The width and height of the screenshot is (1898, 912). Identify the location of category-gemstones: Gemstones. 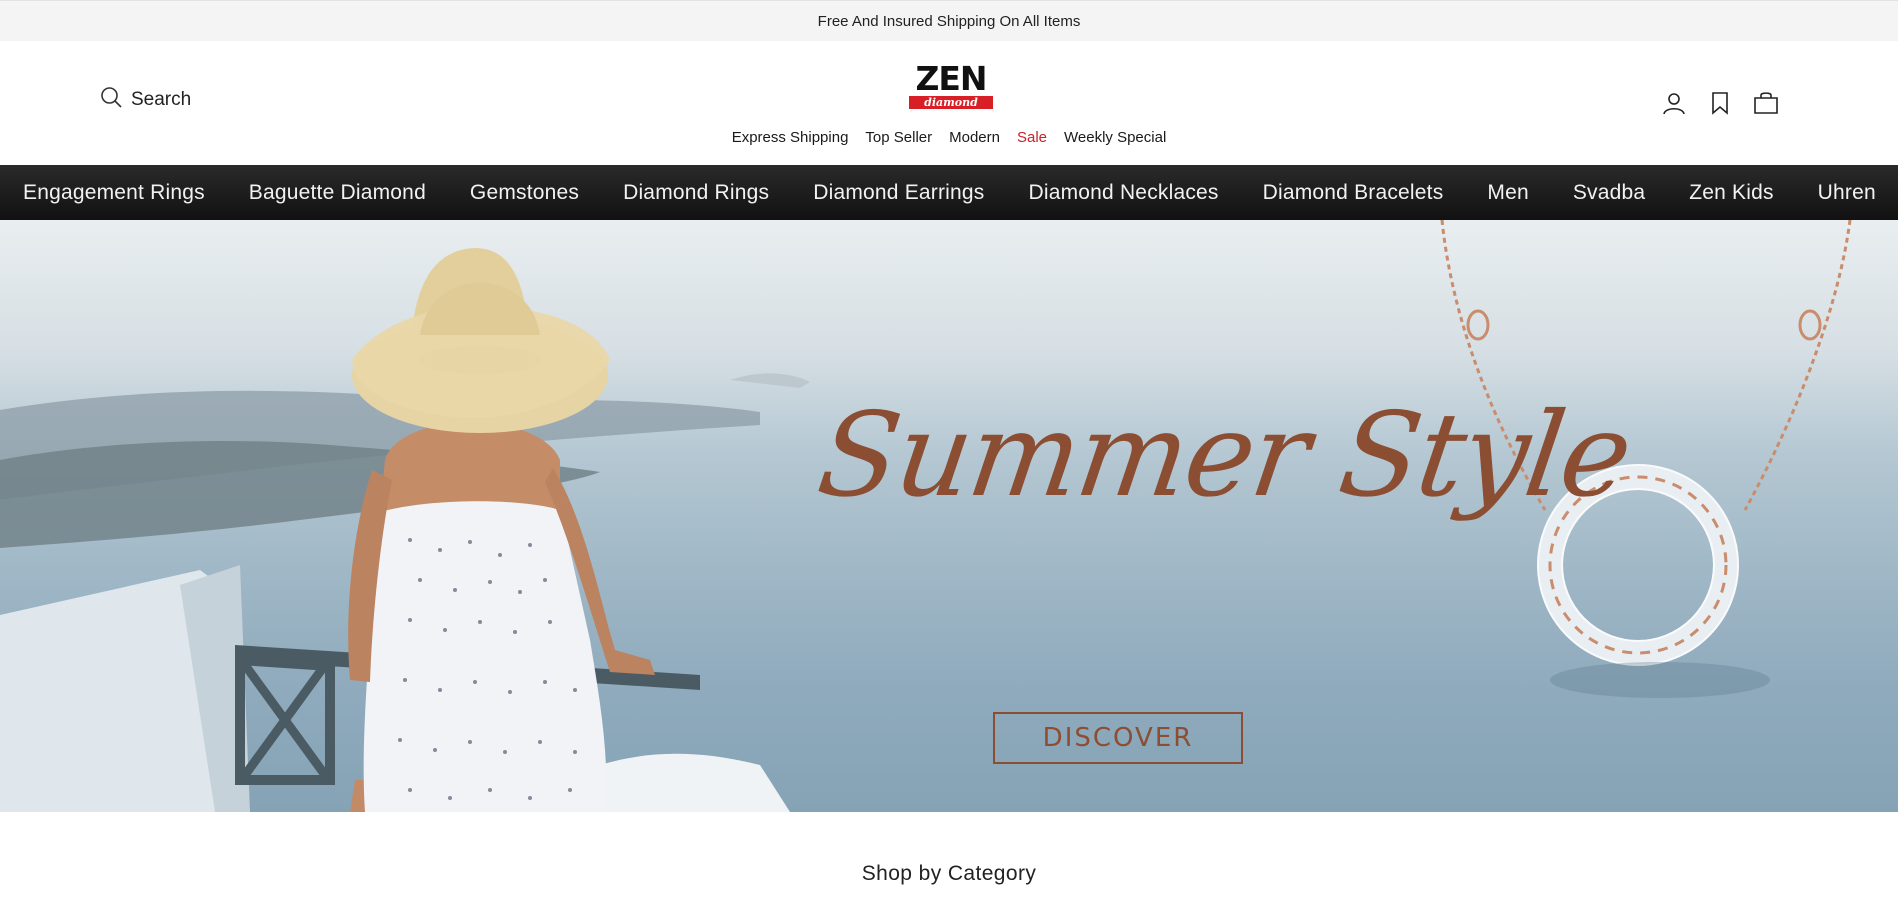
(524, 193).